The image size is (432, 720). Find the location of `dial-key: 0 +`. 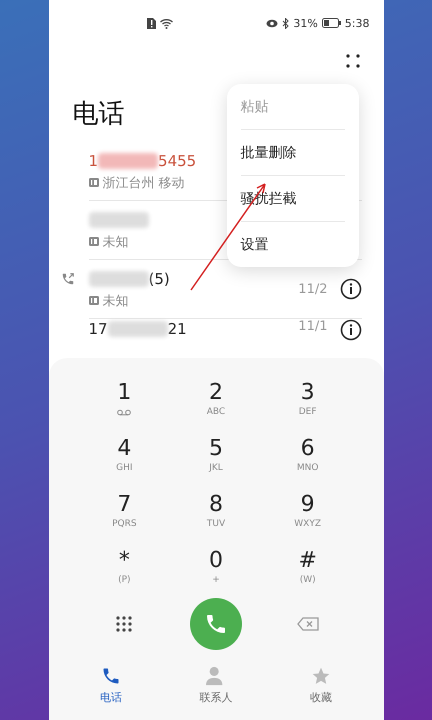

dial-key: 0 + is located at coordinates (216, 569).